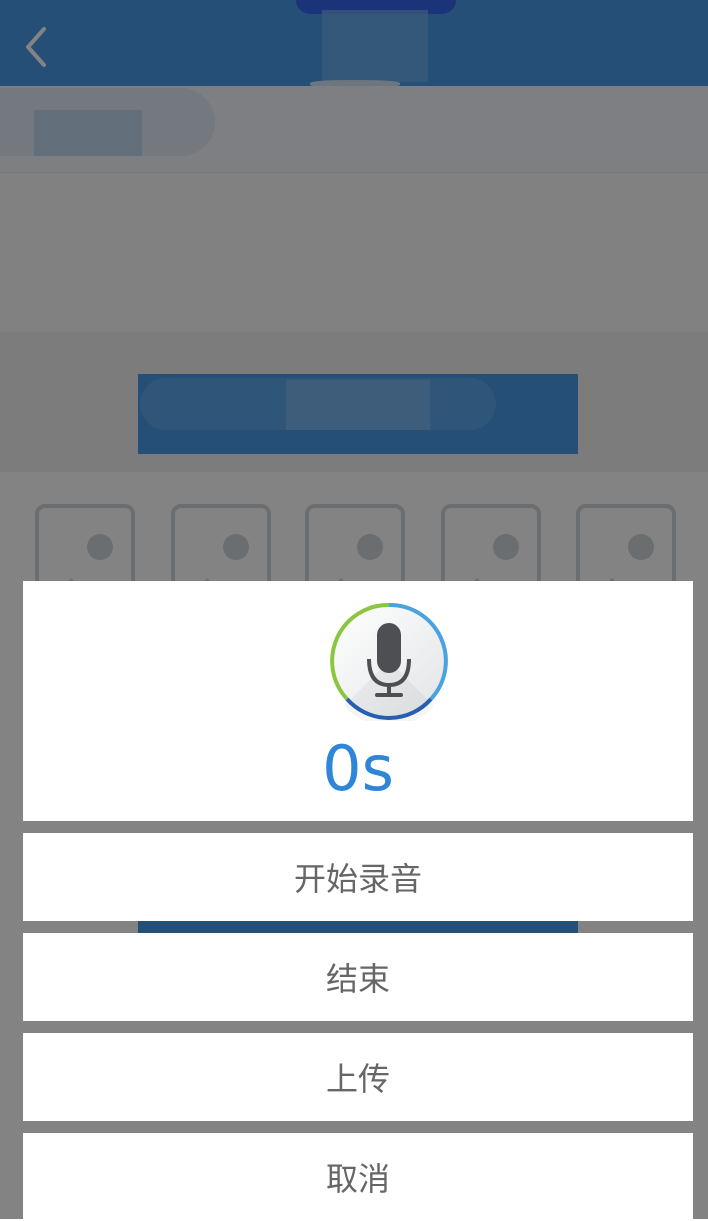 The height and width of the screenshot is (1221, 708). I want to click on cancel-button: 取消, so click(358, 1177).